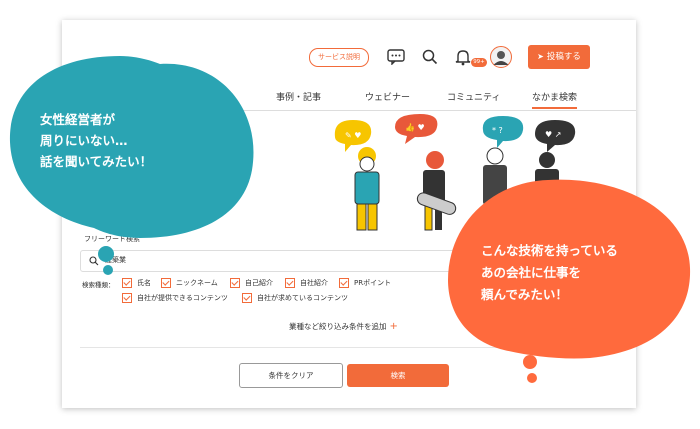 The width and height of the screenshot is (700, 429). Describe the element at coordinates (96, 161) in the screenshot. I see `left-bubble-line: 話を聞いてみたい！` at that location.